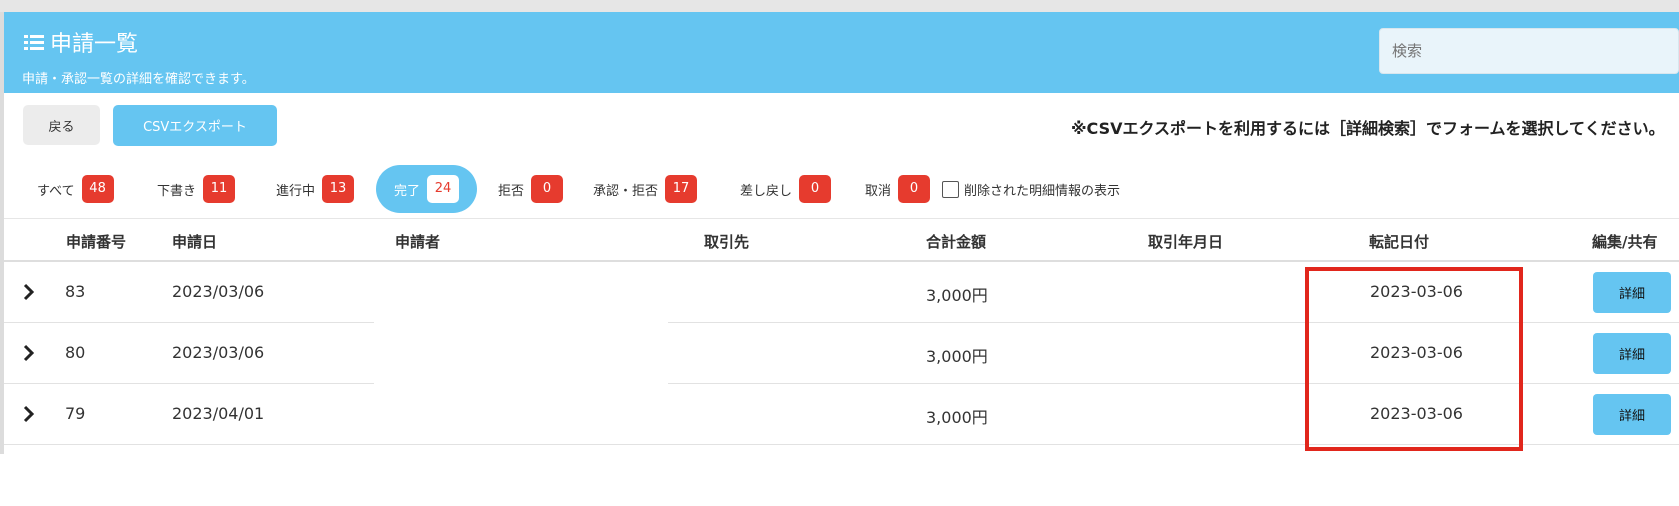  Describe the element at coordinates (841, 240) in the screenshot. I see `table-header: 申請番号 申請日 申請者 取引先 合計金額 取引年月日 転記日付 編集/共有` at that location.